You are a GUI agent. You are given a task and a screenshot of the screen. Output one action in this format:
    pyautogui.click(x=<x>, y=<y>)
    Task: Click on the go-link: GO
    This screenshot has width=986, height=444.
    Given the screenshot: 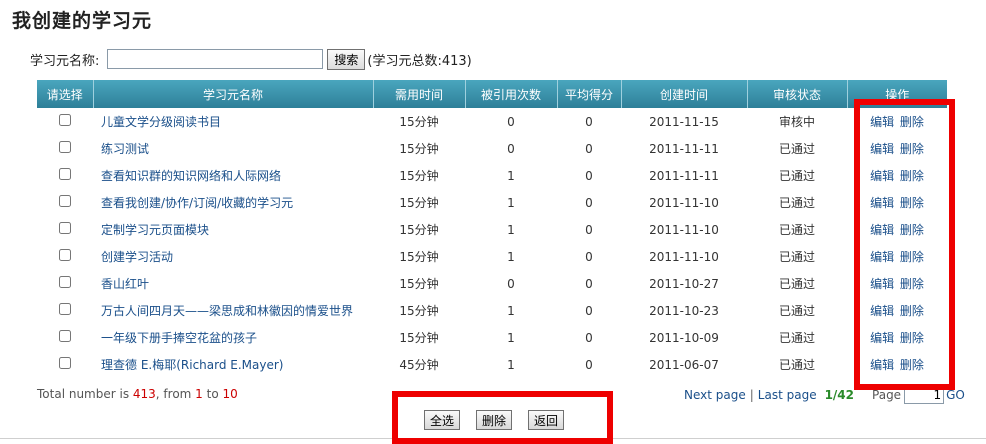 What is the action you would take?
    pyautogui.click(x=955, y=395)
    